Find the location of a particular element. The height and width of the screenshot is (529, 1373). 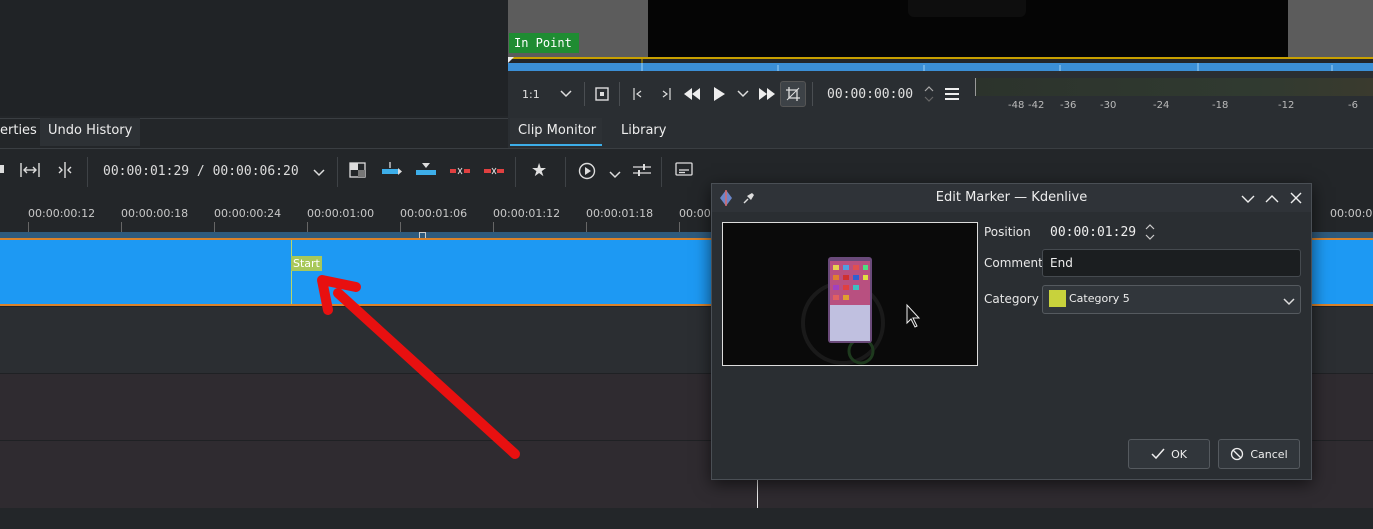

cancel-button: Cancel is located at coordinates (1259, 454).